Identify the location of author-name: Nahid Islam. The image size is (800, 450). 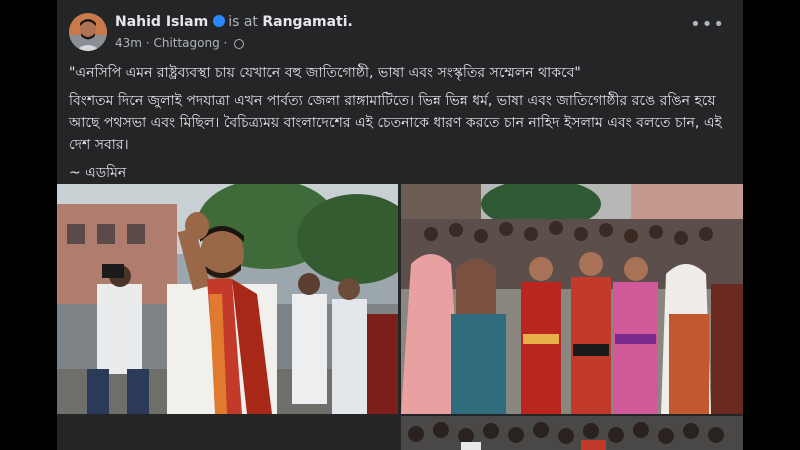
(161, 22).